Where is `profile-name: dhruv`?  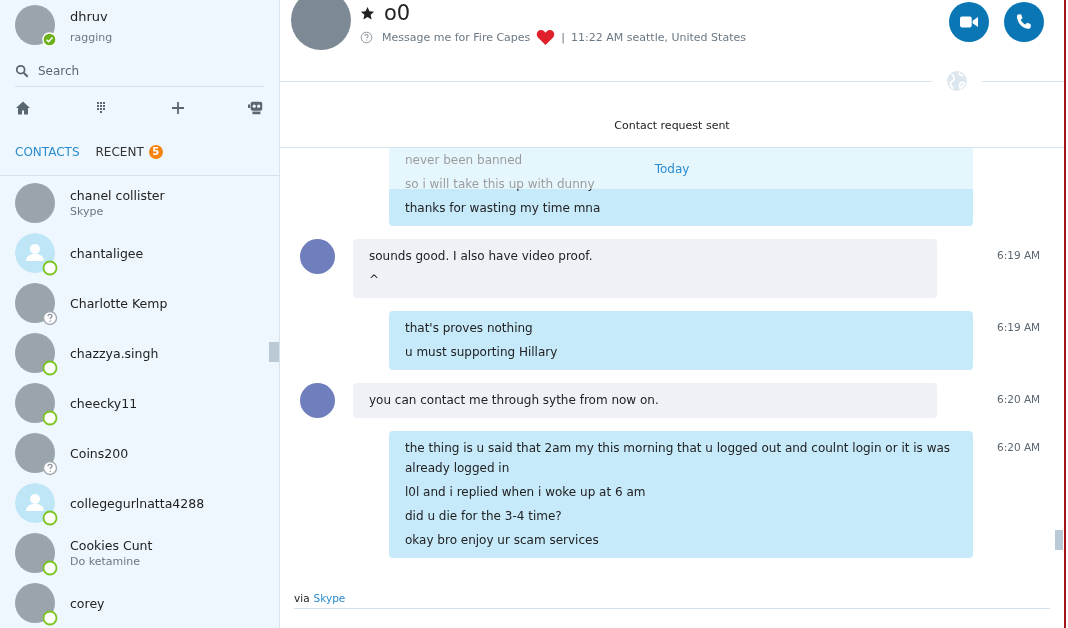
profile-name: dhruv is located at coordinates (89, 17).